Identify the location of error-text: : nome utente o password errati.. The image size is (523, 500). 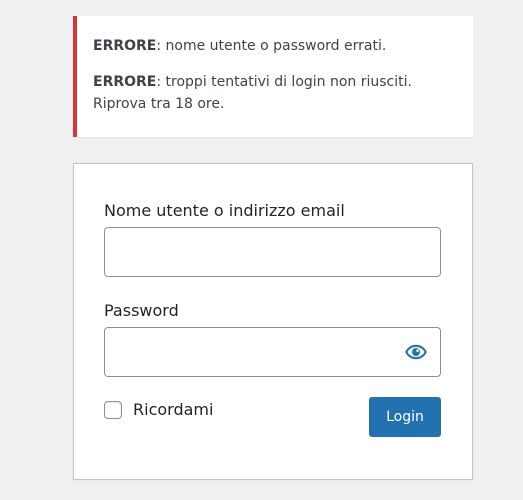
(271, 46).